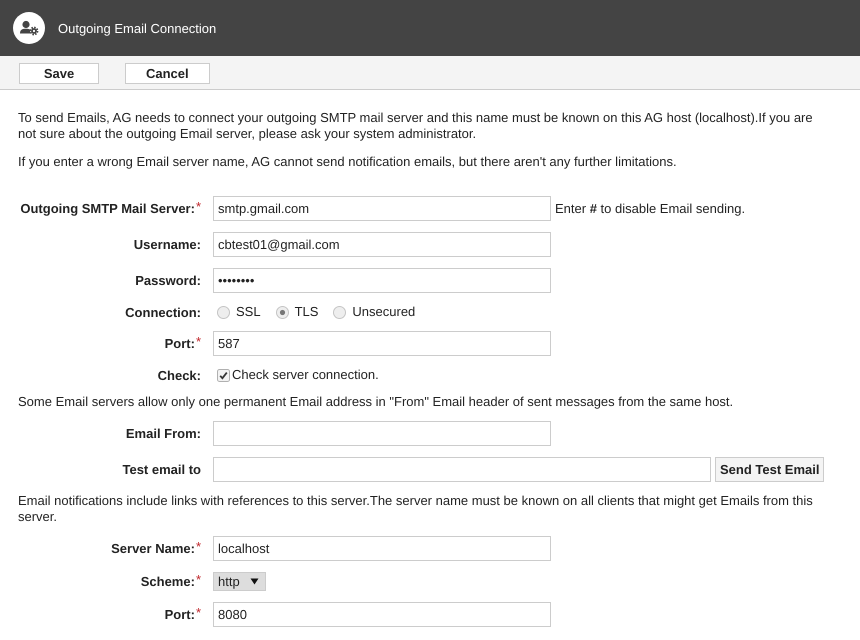  Describe the element at coordinates (254, 581) in the screenshot. I see `caret-icon` at that location.